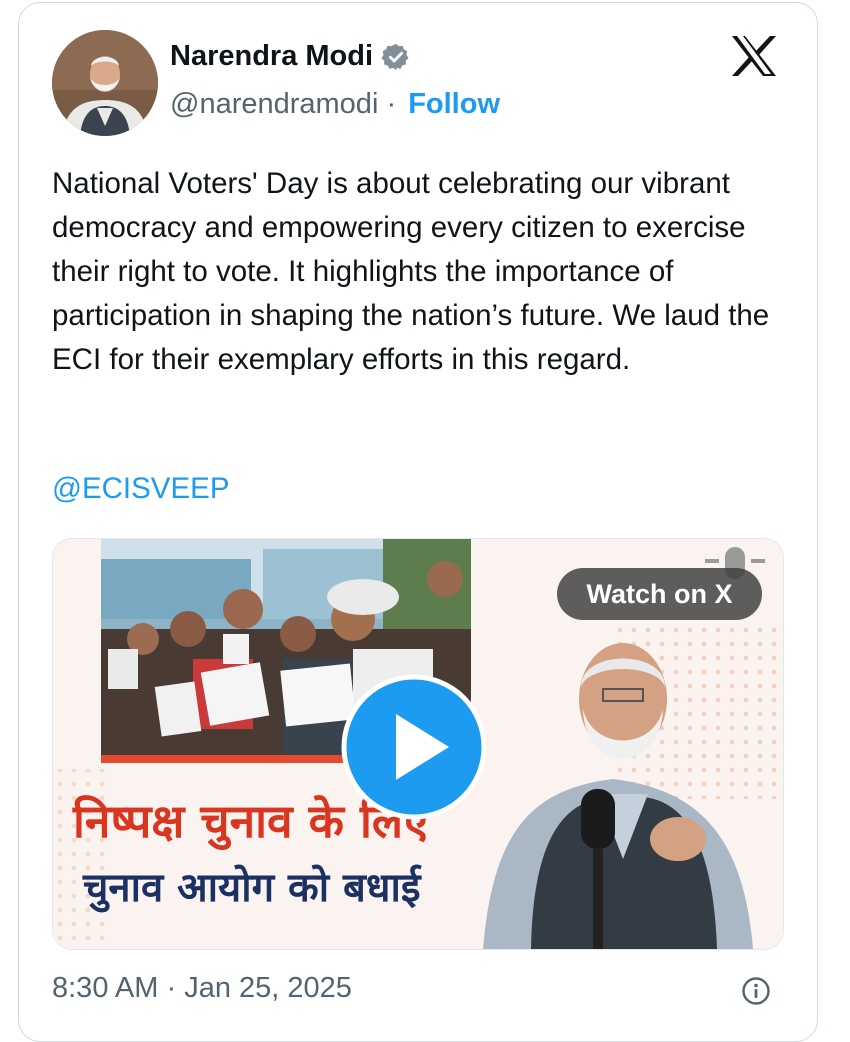  Describe the element at coordinates (105, 83) in the screenshot. I see `avatar` at that location.